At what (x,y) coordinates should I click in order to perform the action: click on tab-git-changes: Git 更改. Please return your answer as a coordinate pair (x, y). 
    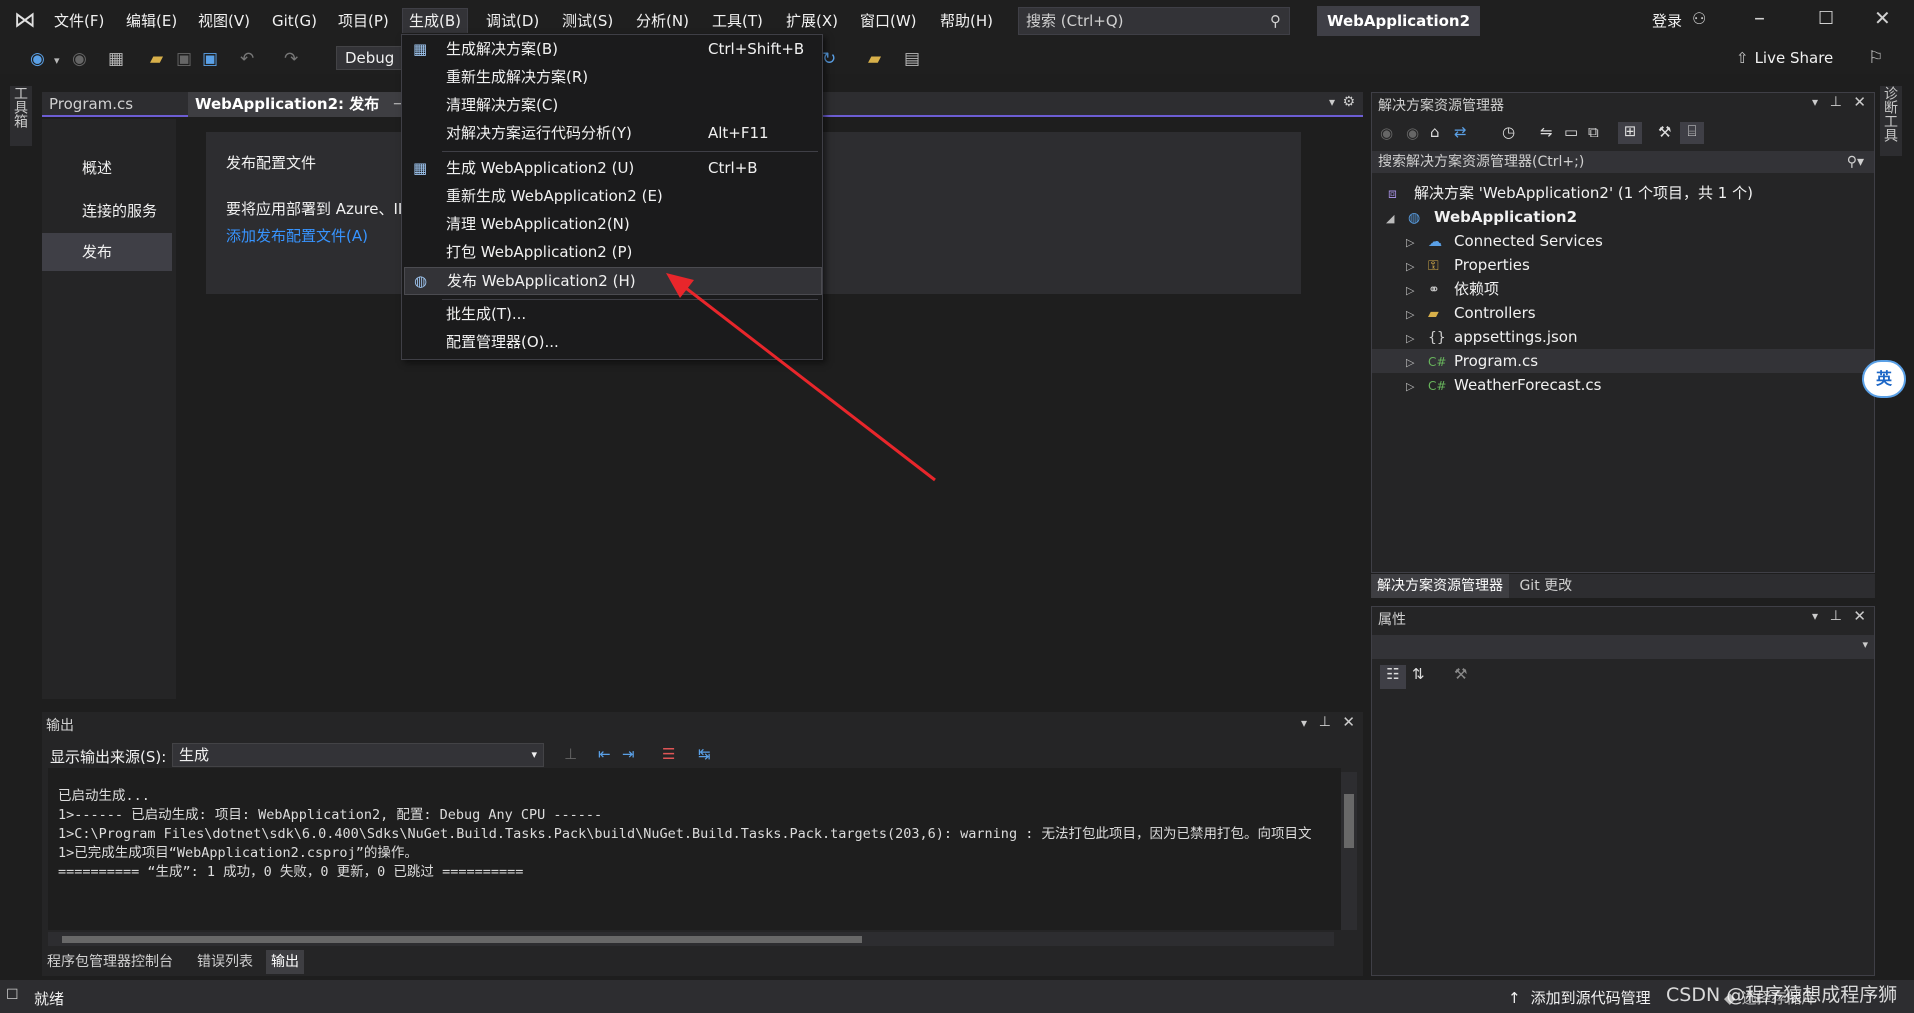
    Looking at the image, I should click on (1545, 586).